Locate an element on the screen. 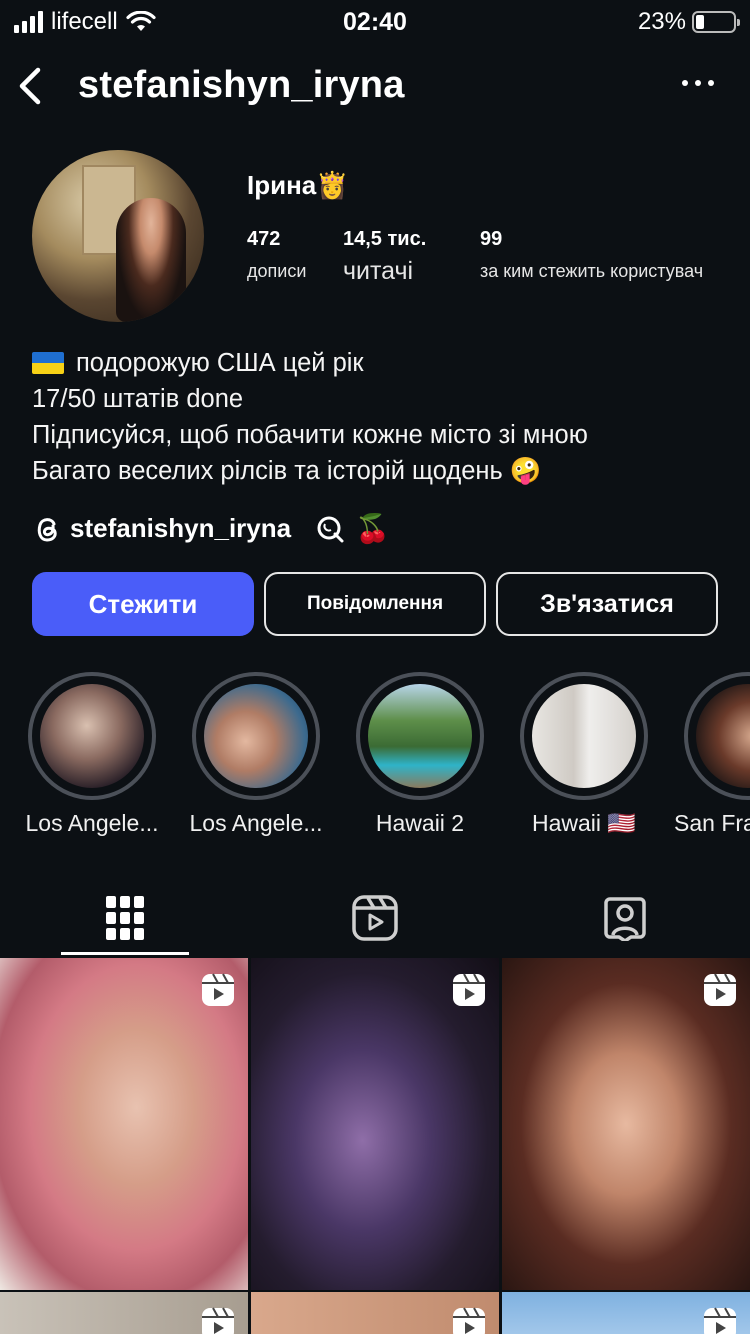 The height and width of the screenshot is (1334, 750). message-button: Повідомлення is located at coordinates (375, 604).